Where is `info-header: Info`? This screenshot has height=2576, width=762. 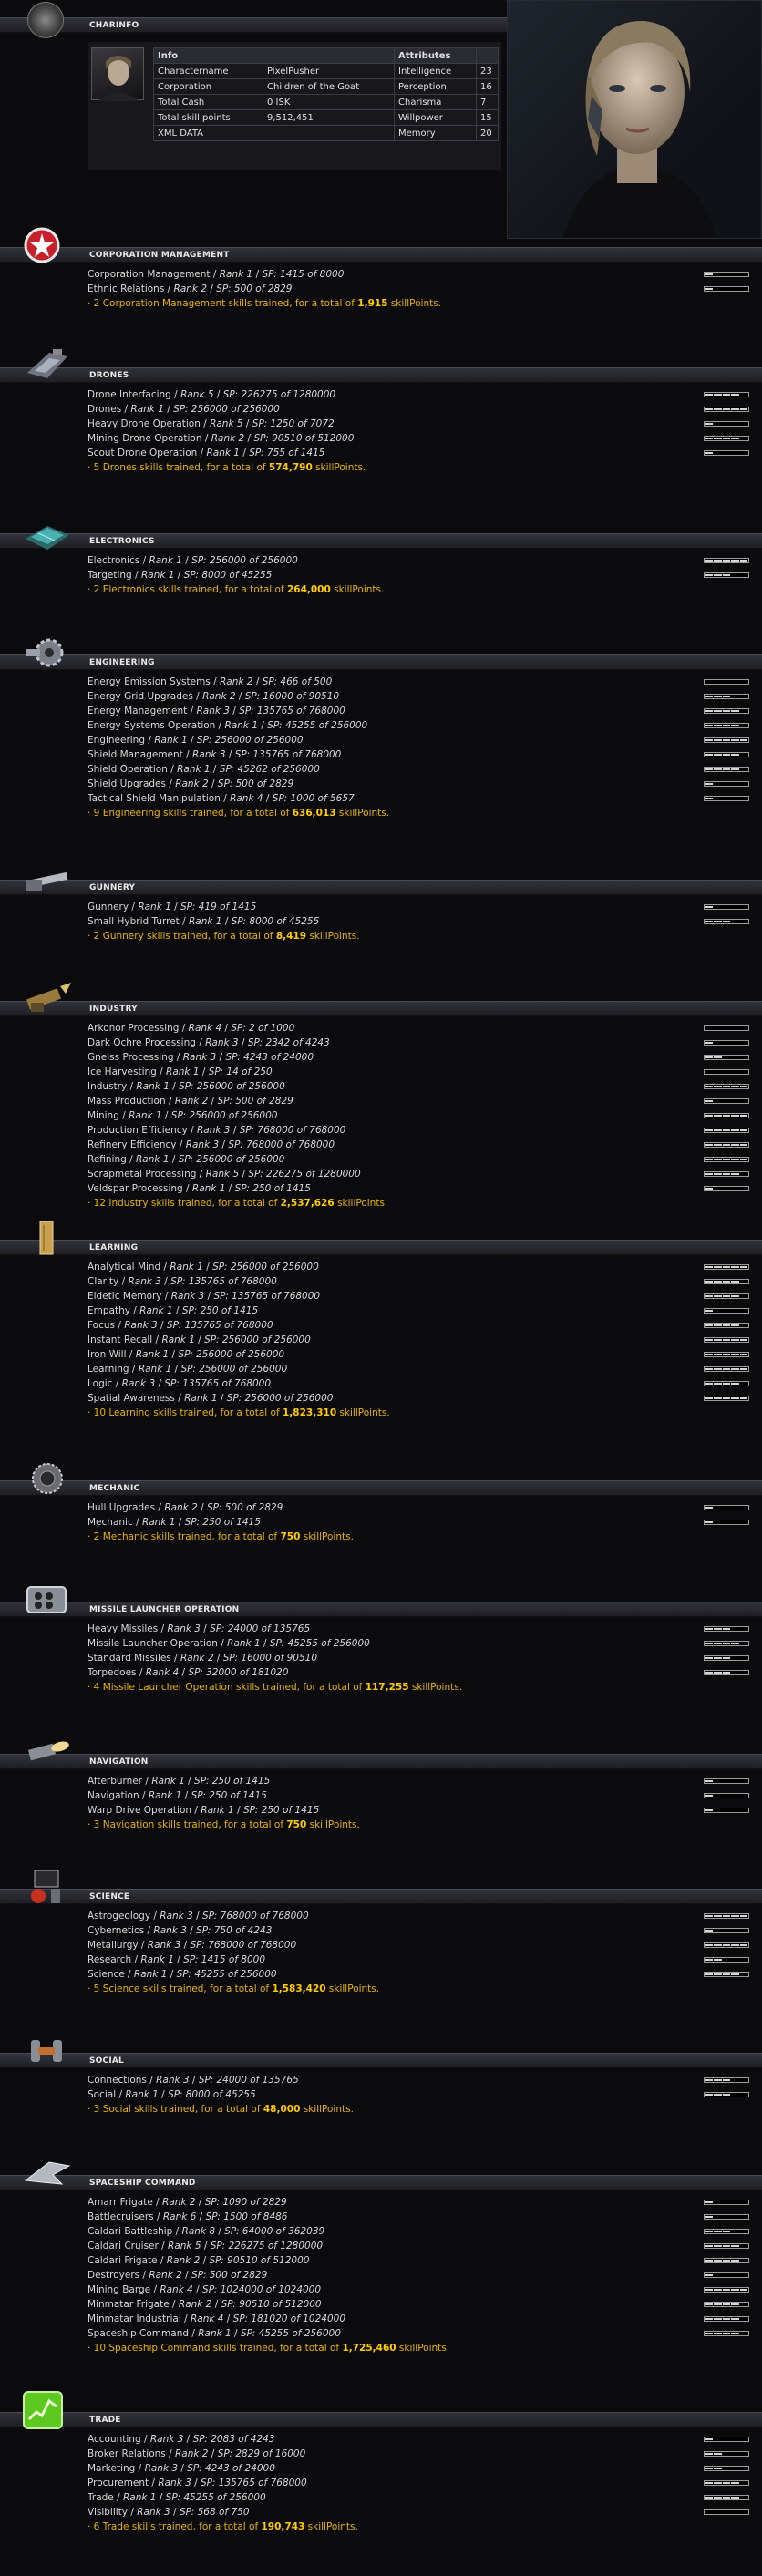
info-header: Info is located at coordinates (208, 55).